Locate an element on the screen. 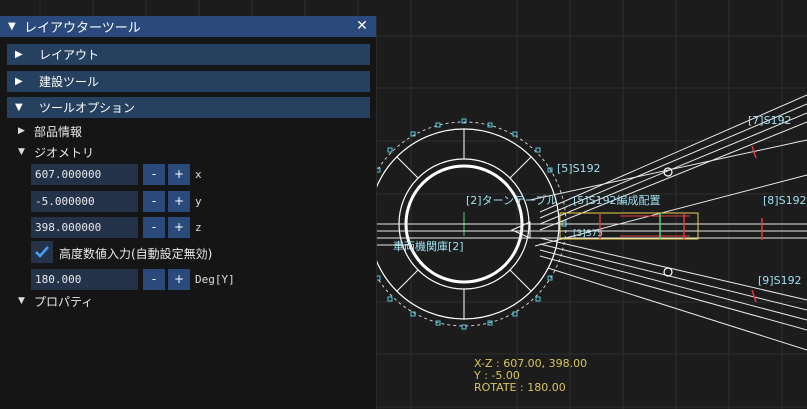  y-axis-label: y is located at coordinates (198, 201).